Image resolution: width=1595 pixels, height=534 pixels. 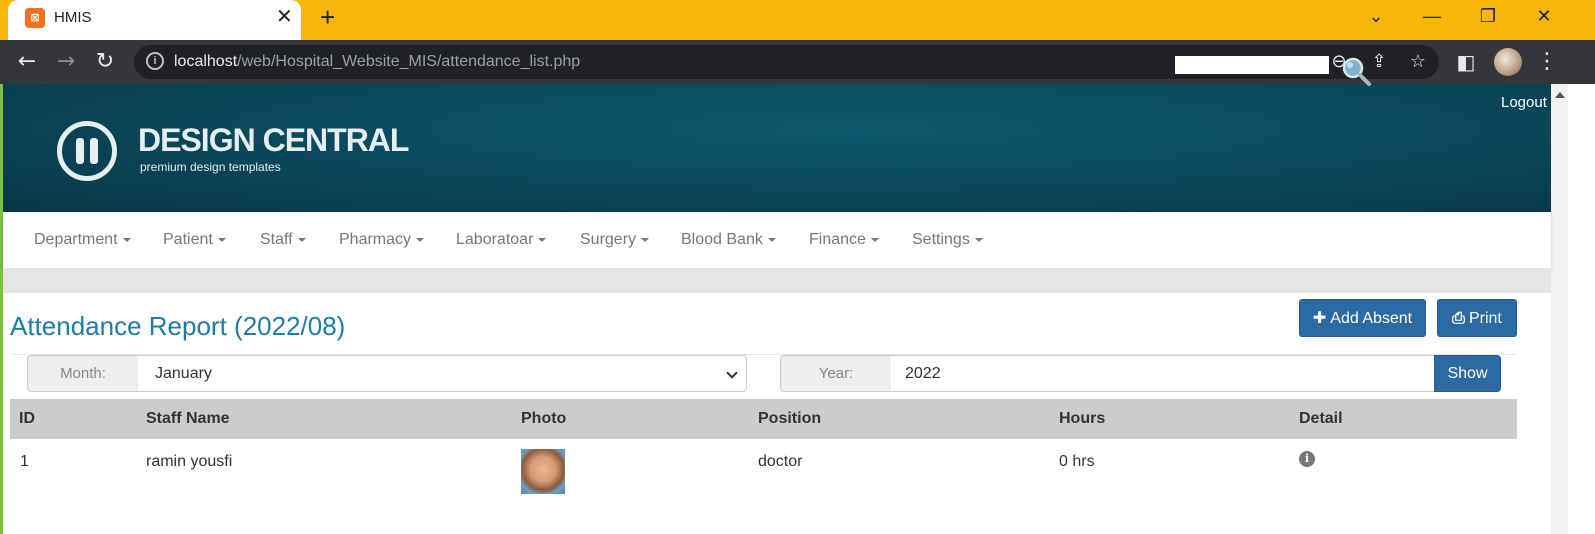 What do you see at coordinates (155, 61) in the screenshot?
I see `site-info-icon: i` at bounding box center [155, 61].